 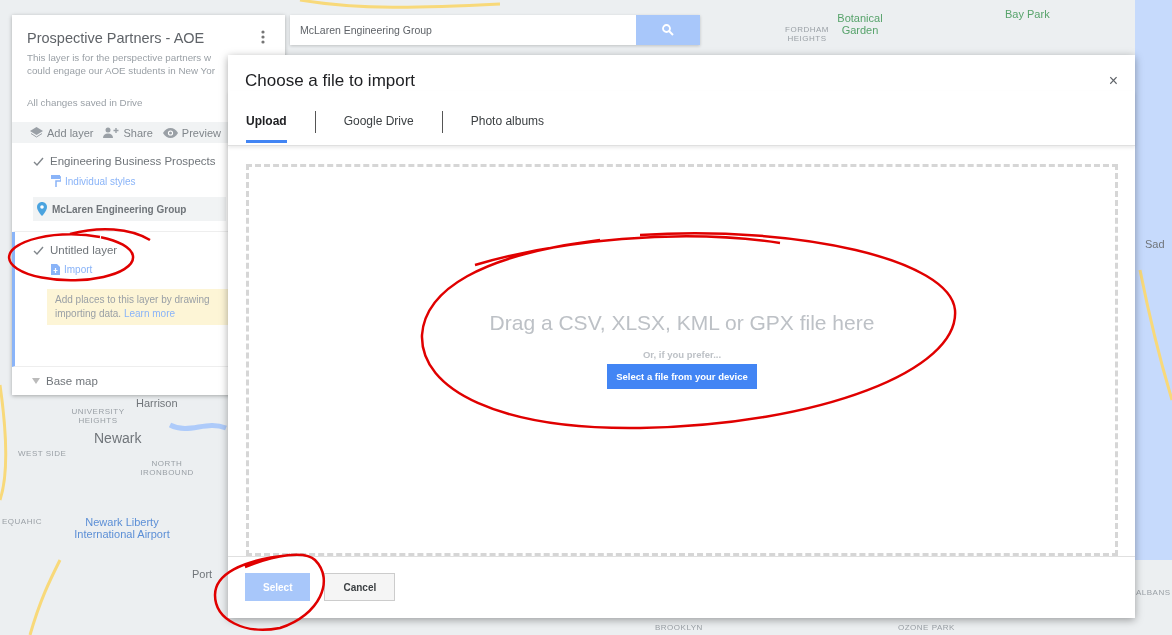 What do you see at coordinates (42, 209) in the screenshot?
I see `map-pin-icon` at bounding box center [42, 209].